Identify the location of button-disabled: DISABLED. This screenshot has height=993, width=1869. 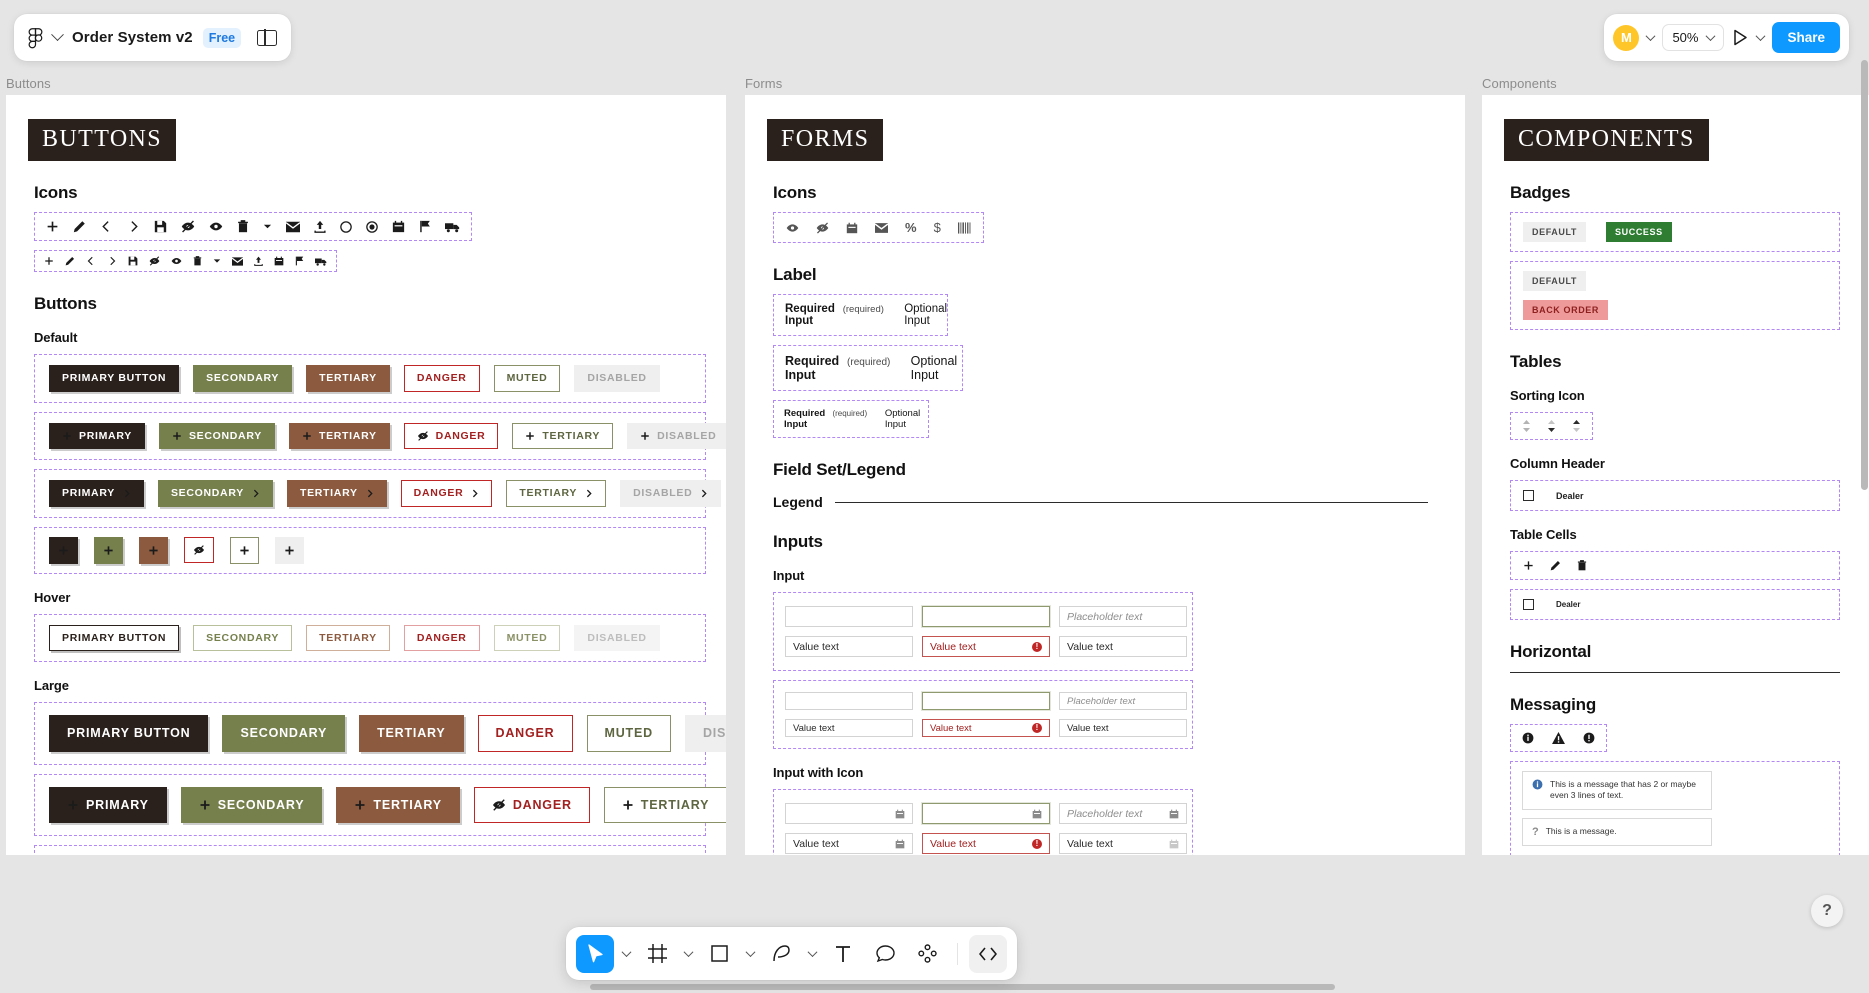
(617, 378).